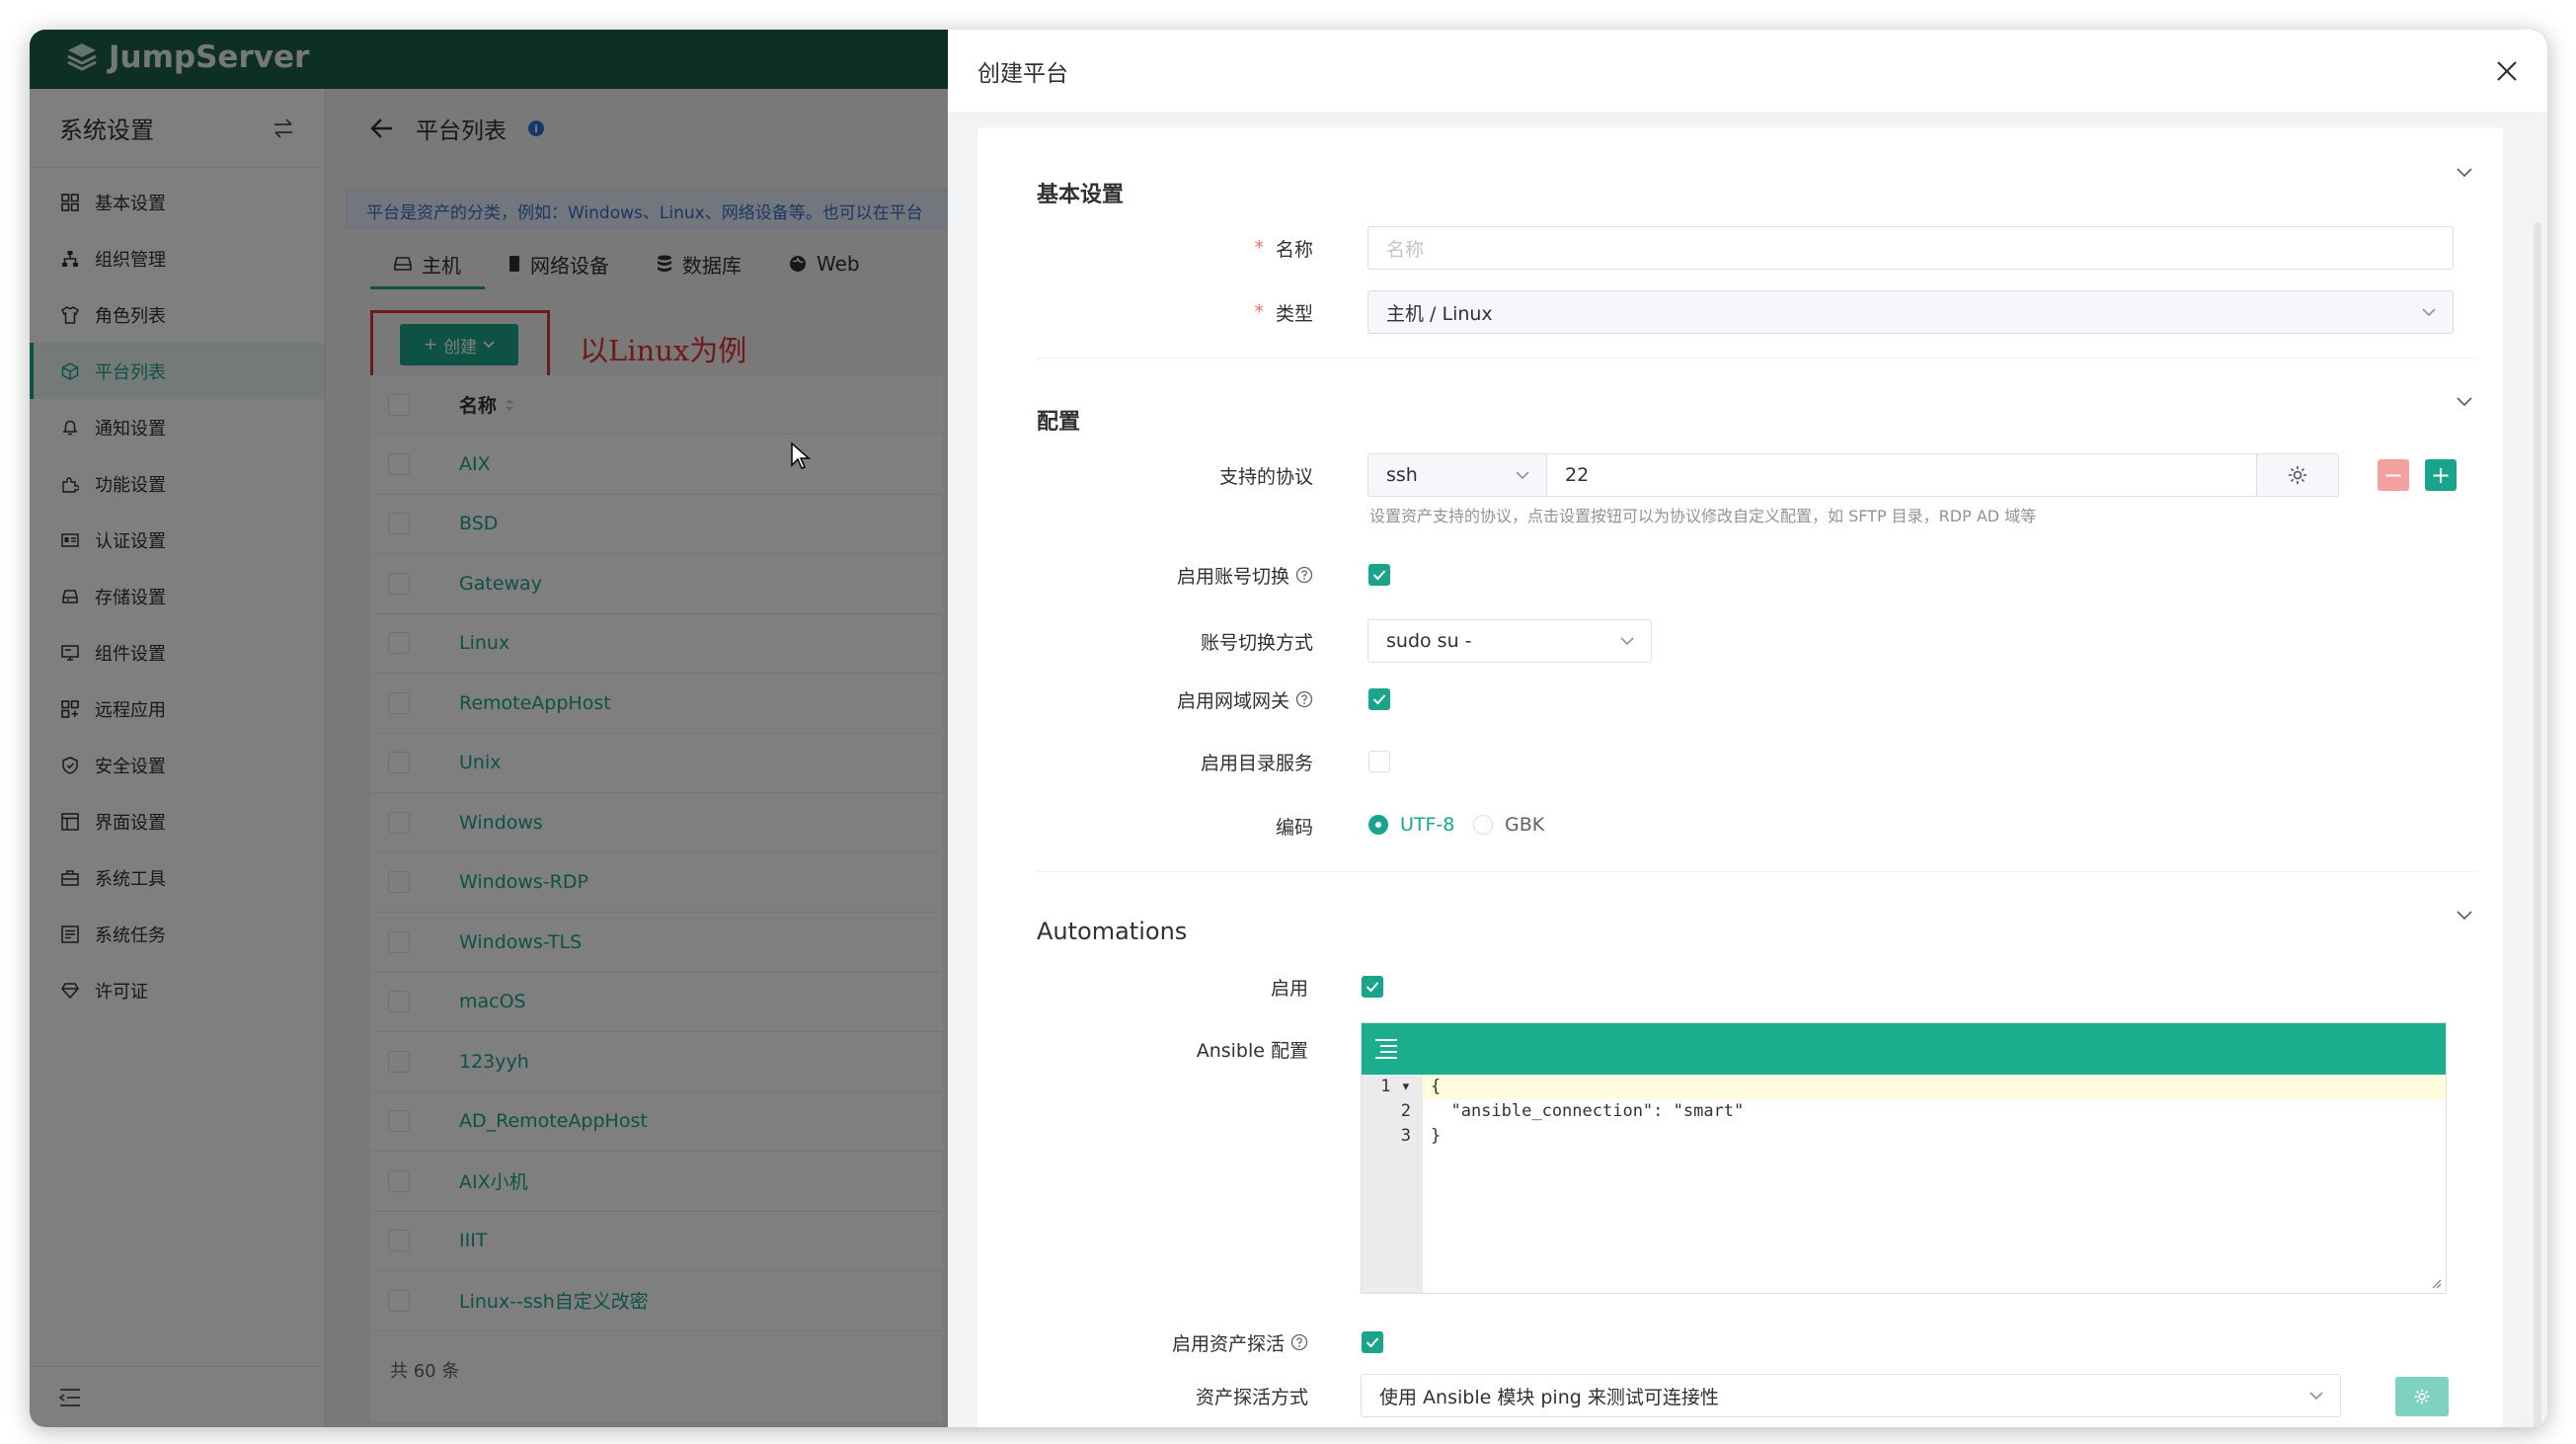 The image size is (2576, 1444). Describe the element at coordinates (1251, 1397) in the screenshot. I see `ping-method-label: 资产探活方式` at that location.